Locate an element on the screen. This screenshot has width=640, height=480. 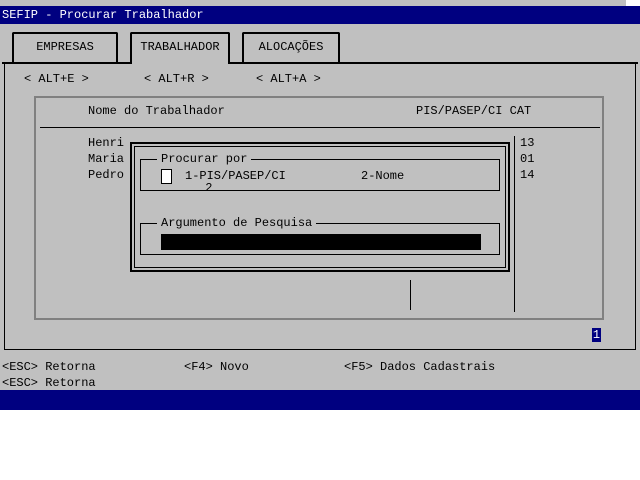
window-title: SEFIP - Procurar Trabalhador is located at coordinates (103, 15).